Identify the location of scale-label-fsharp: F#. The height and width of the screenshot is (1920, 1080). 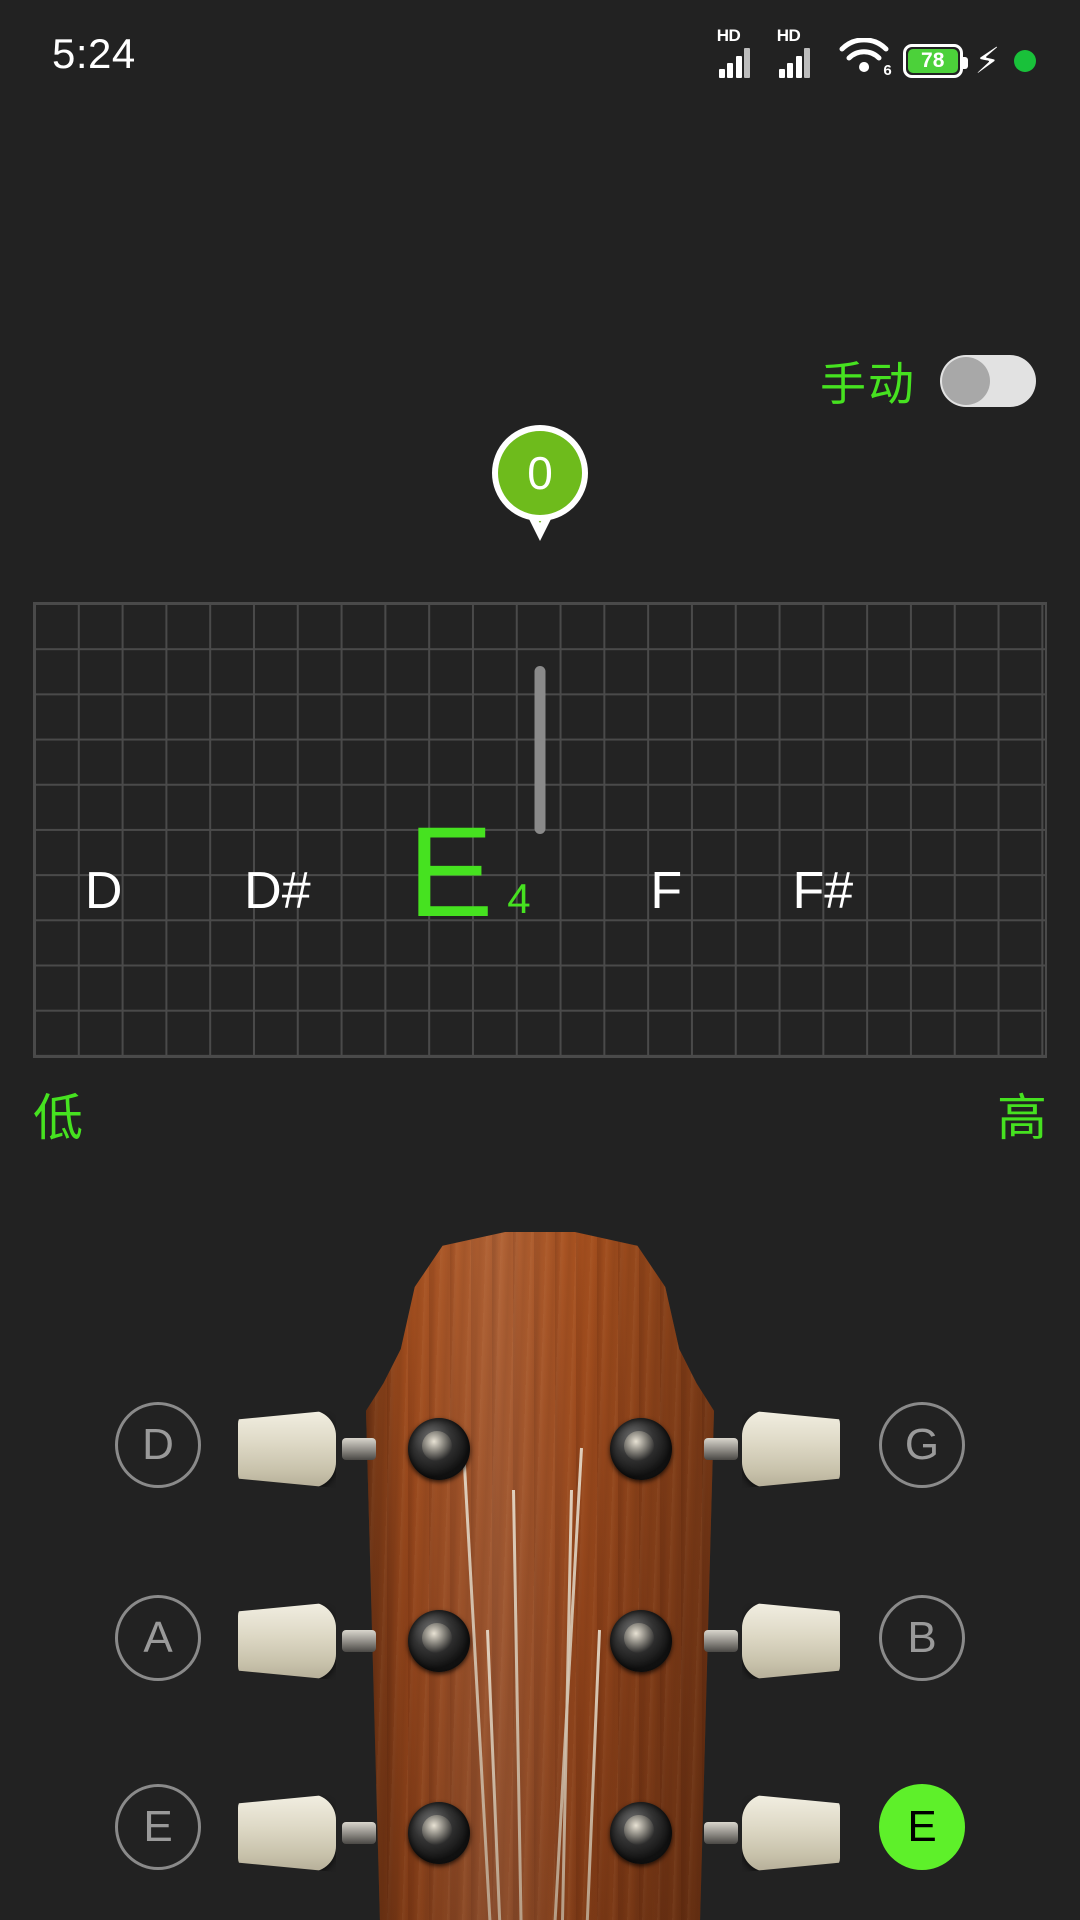
(823, 891).